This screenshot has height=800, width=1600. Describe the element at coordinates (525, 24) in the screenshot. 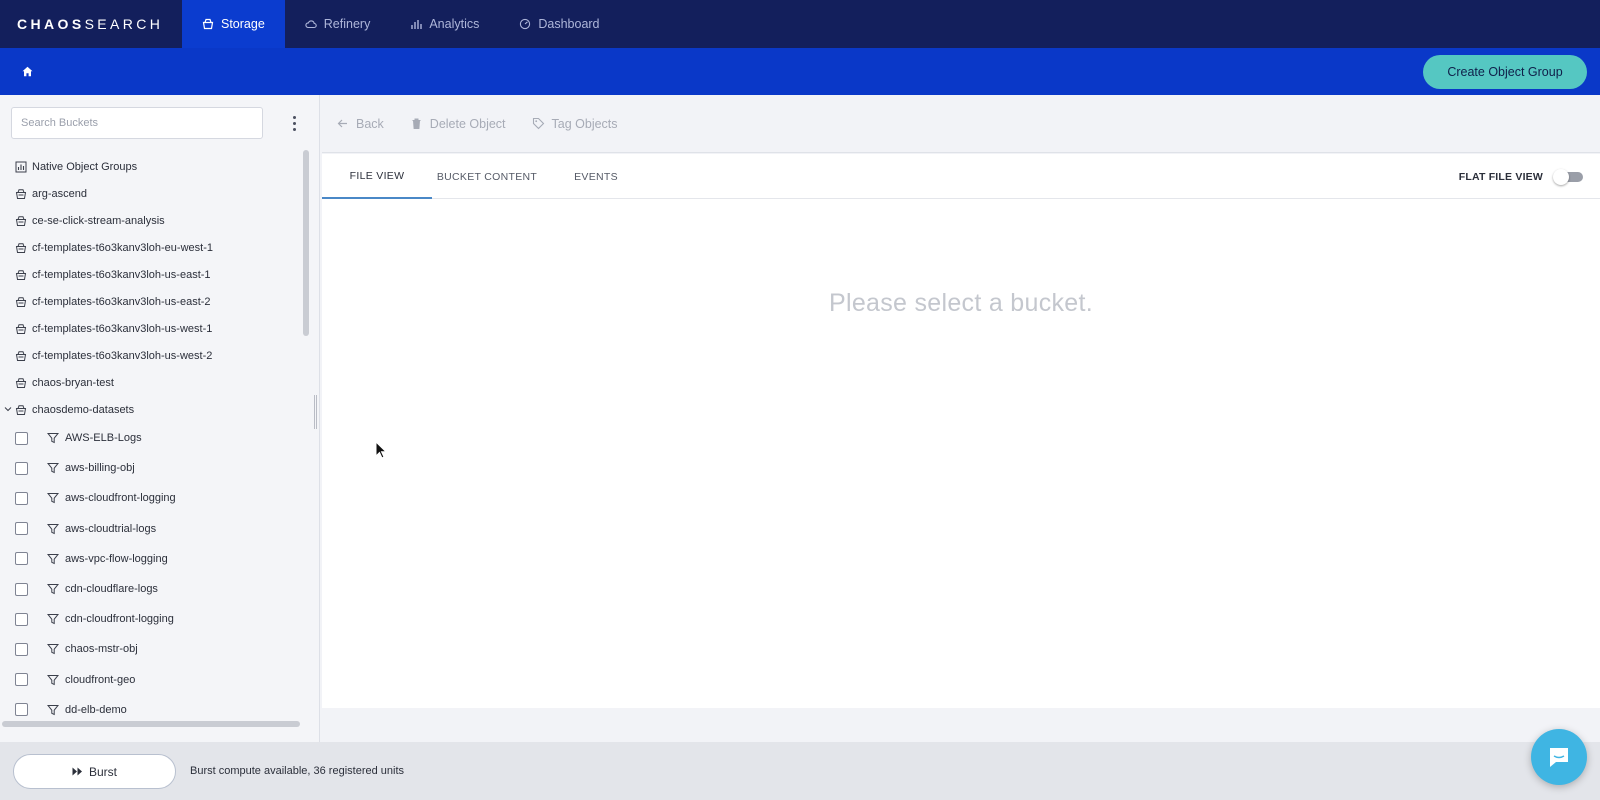

I see `dashboard-icon` at that location.